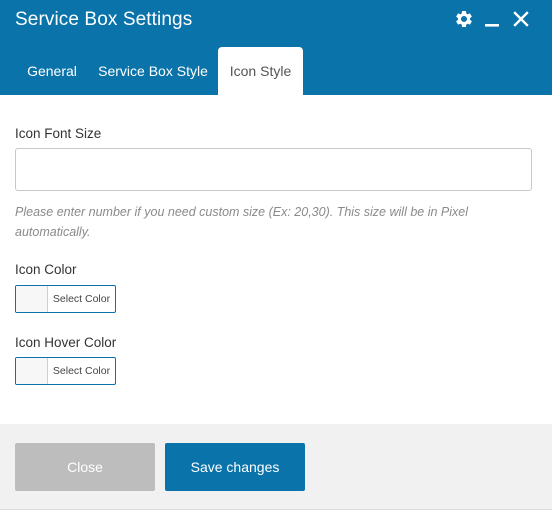  Describe the element at coordinates (32, 371) in the screenshot. I see `icon-hover-color-swatch` at that location.